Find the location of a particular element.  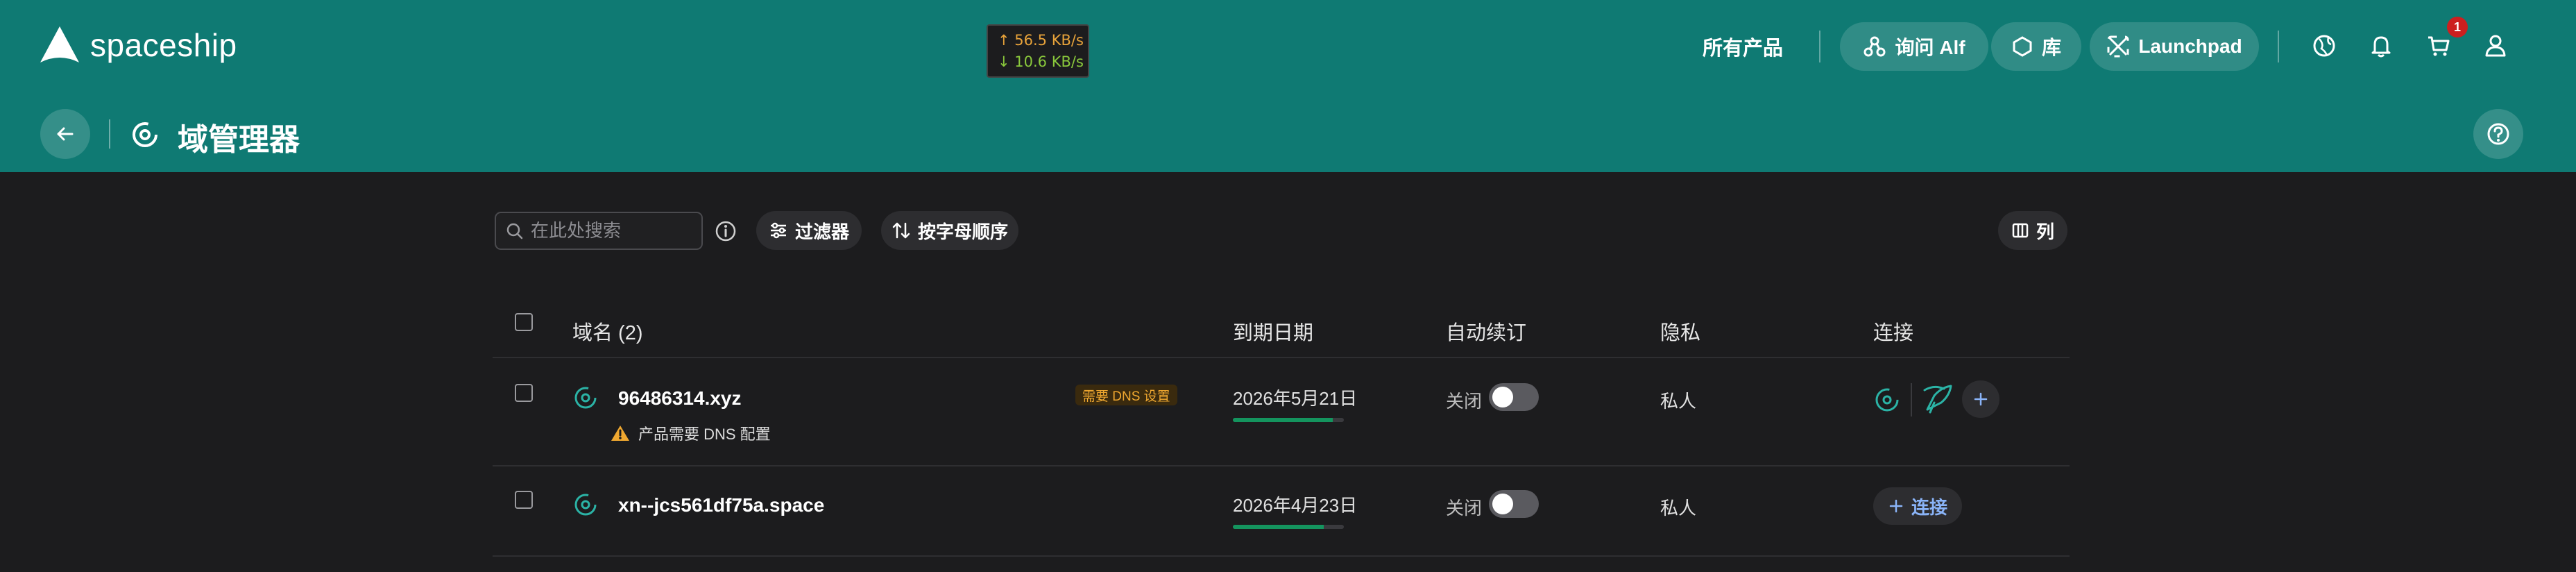

ask-alf-button: 询问 Alf is located at coordinates (1914, 46).